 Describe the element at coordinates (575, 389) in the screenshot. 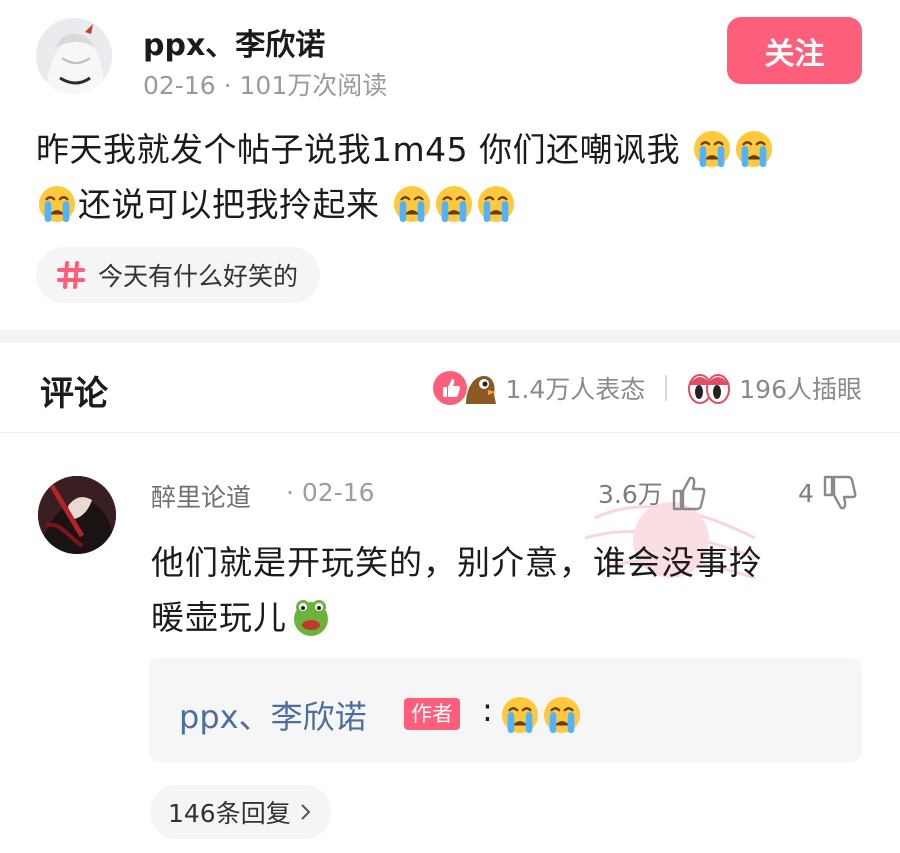

I see `reactions-count: 1.4万人表态` at that location.